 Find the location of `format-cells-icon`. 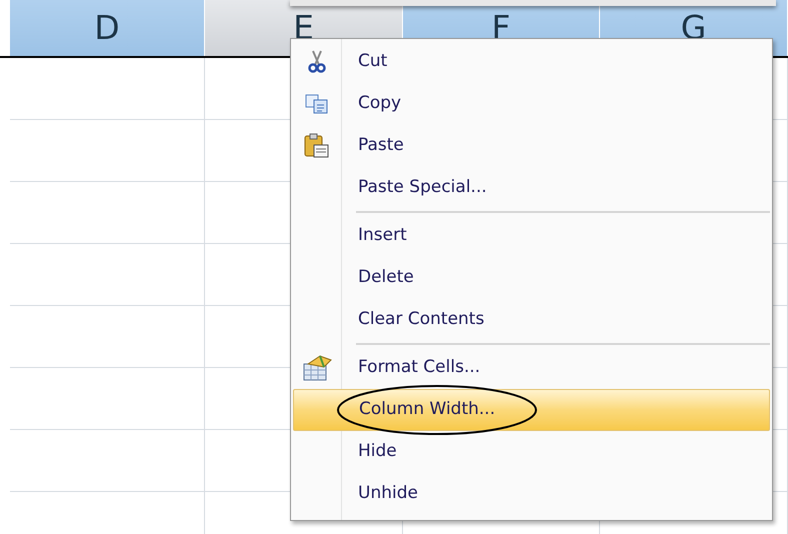

format-cells-icon is located at coordinates (317, 368).